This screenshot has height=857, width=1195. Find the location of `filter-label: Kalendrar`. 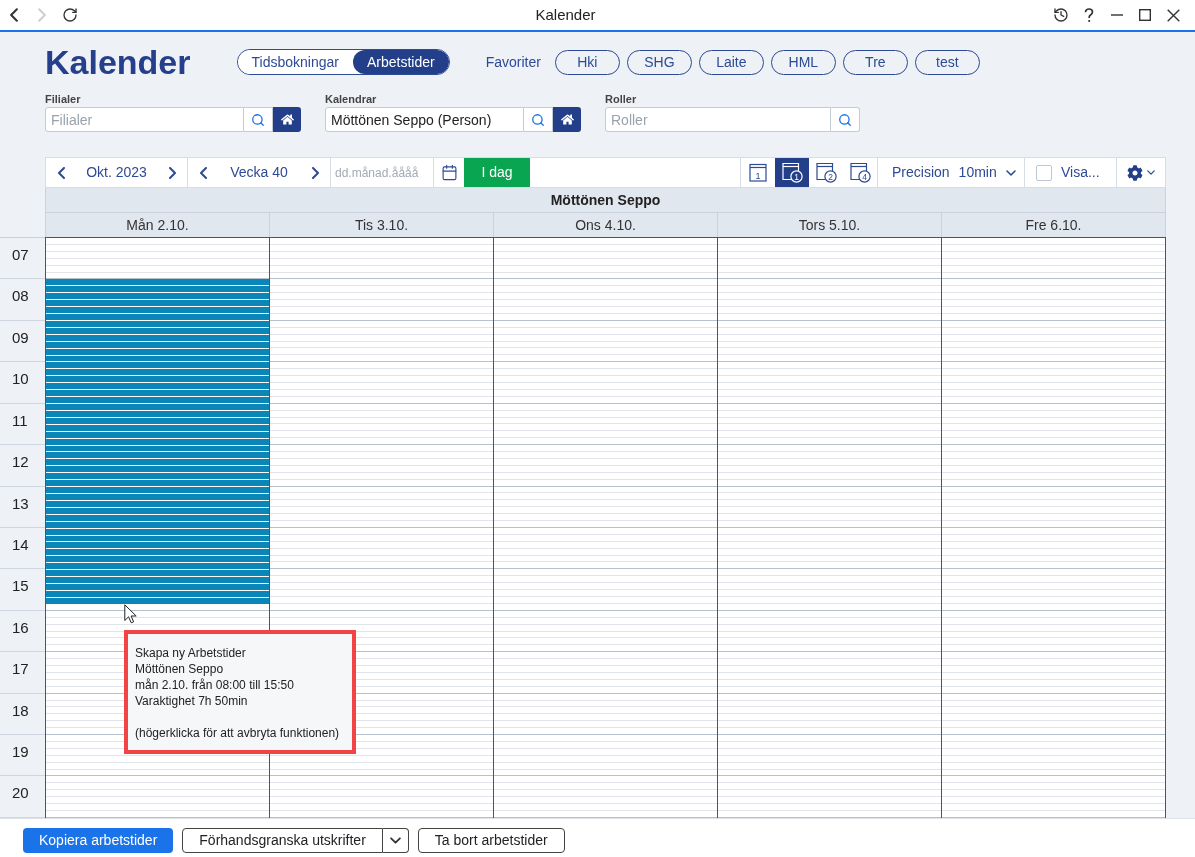

filter-label: Kalendrar is located at coordinates (351, 99).